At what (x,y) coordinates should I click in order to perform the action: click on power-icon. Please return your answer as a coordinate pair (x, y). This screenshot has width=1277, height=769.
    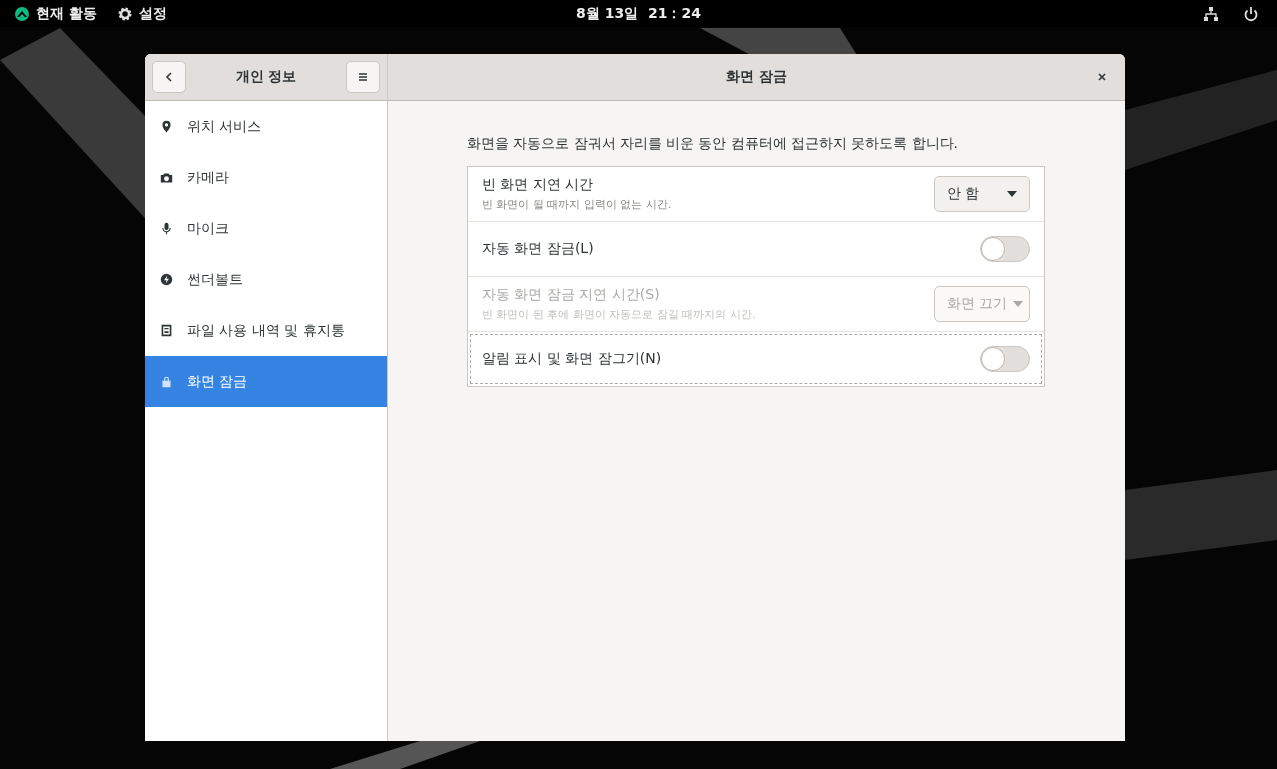
    Looking at the image, I should click on (1251, 13).